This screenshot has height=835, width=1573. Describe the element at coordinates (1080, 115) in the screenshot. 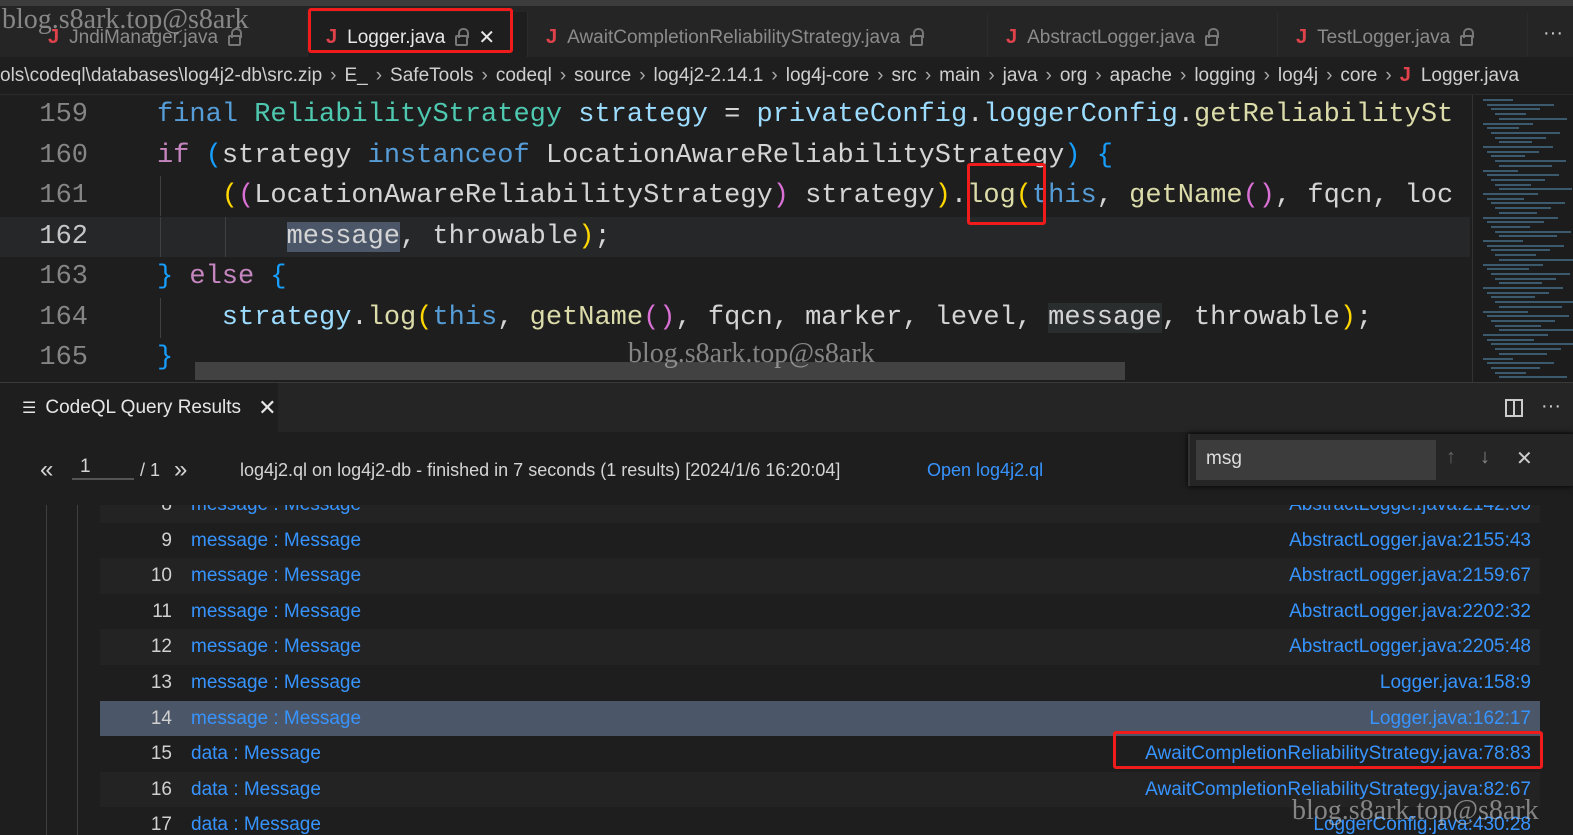

I see `code-token: loggerConfig` at that location.